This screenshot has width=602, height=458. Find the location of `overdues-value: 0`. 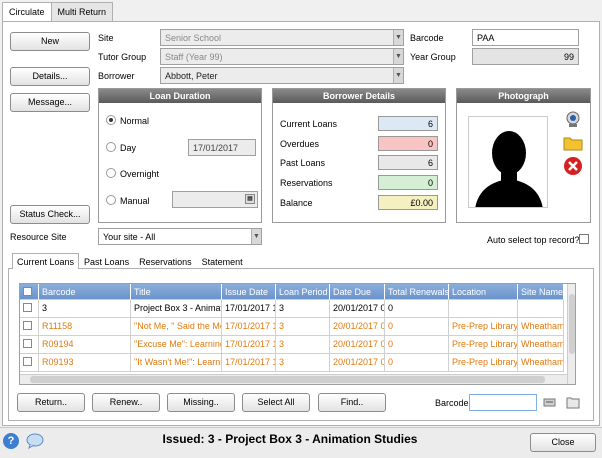

overdues-value: 0 is located at coordinates (408, 143).